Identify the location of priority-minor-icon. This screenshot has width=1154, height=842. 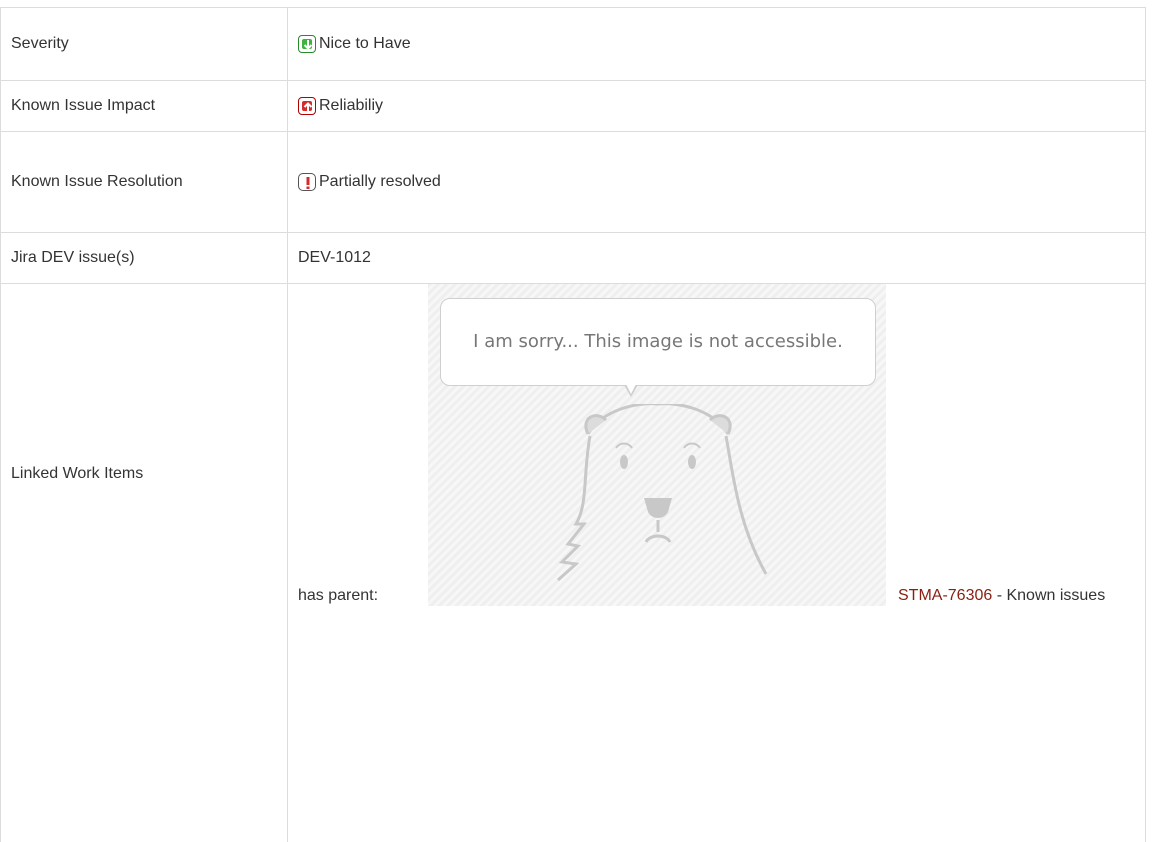
(307, 44).